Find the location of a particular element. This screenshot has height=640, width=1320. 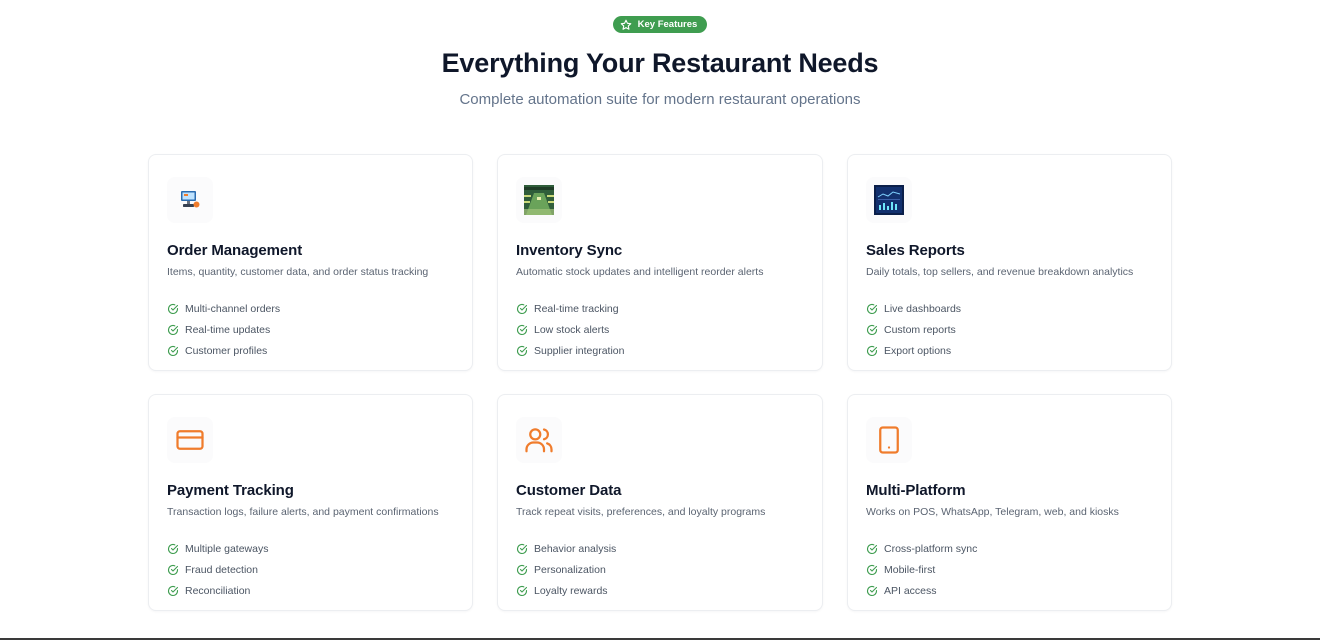

list-item-label: Behavior analysis is located at coordinates (575, 548).